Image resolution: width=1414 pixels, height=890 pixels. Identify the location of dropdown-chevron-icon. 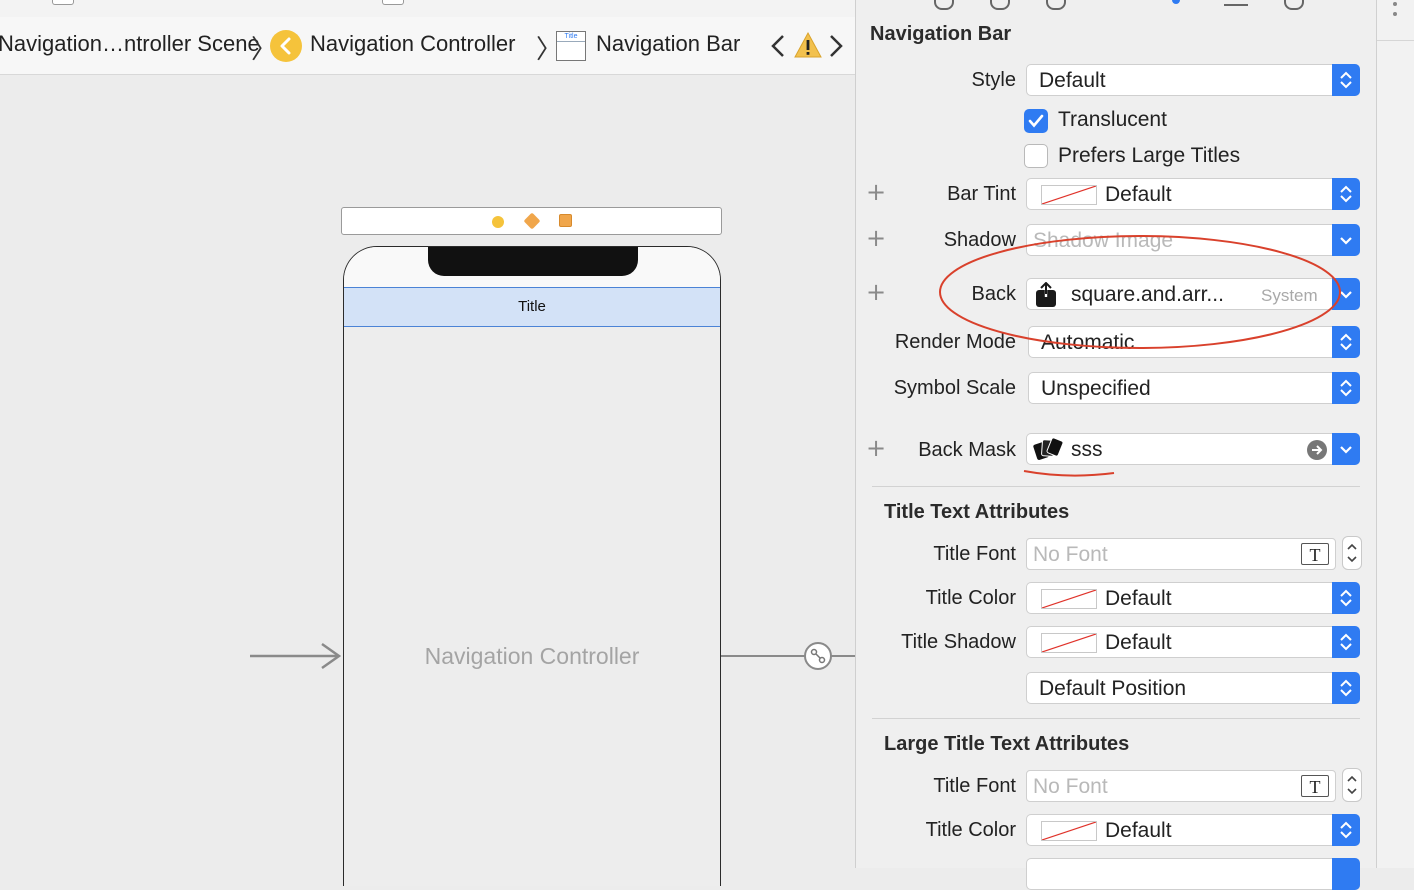
(1346, 449).